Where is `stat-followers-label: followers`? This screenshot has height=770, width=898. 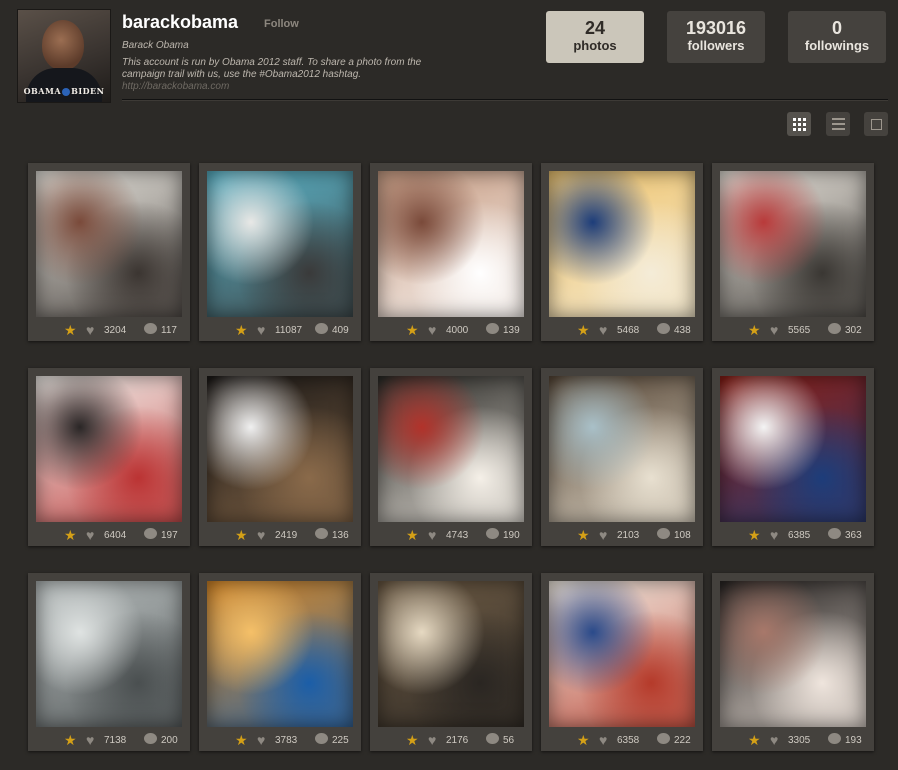 stat-followers-label: followers is located at coordinates (716, 45).